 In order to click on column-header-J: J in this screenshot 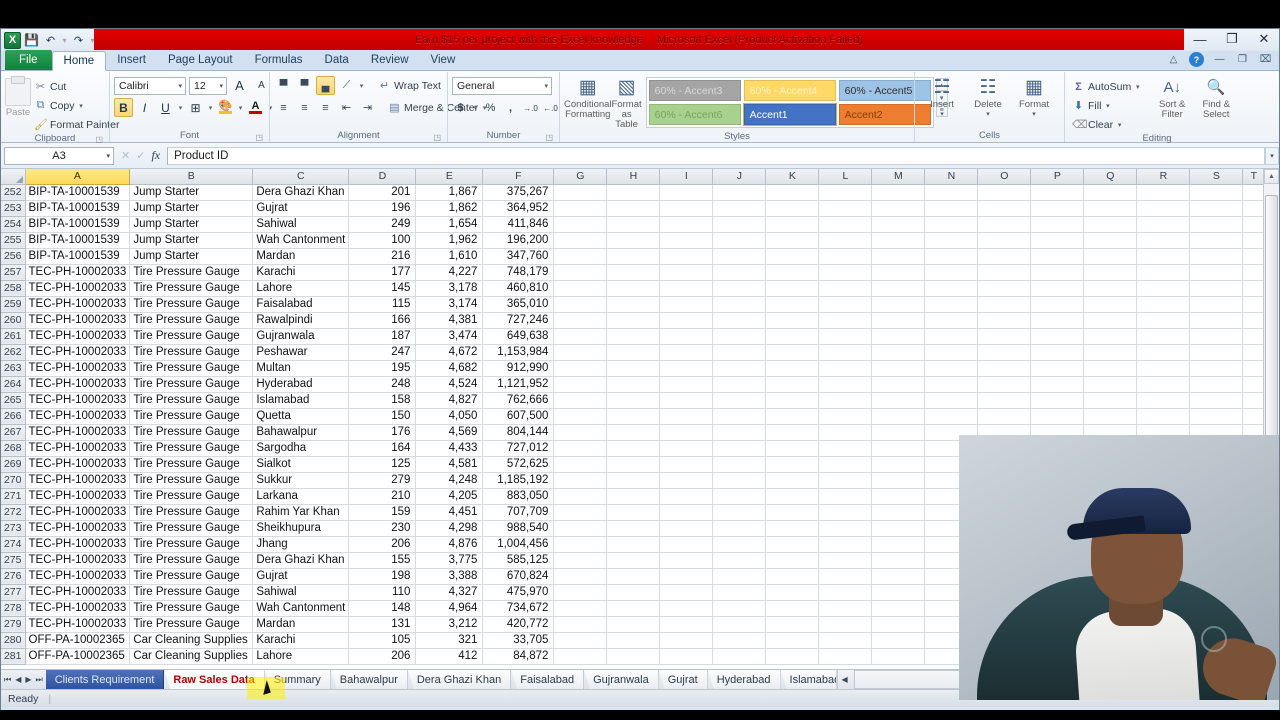, I will do `click(739, 177)`.